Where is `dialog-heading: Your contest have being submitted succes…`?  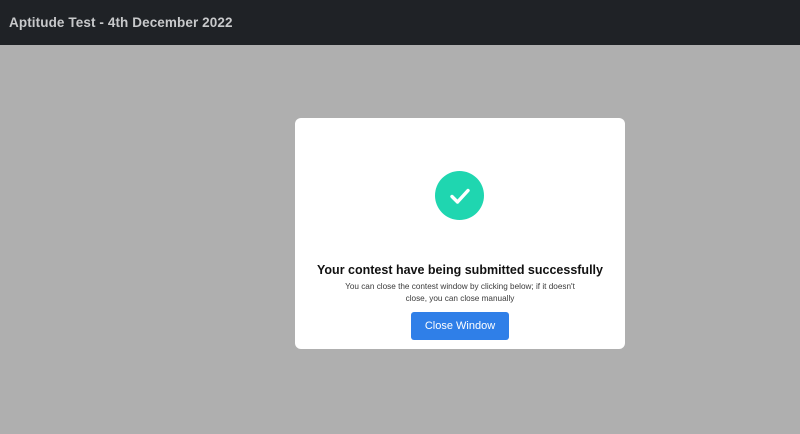 dialog-heading: Your contest have being submitted succes… is located at coordinates (460, 270).